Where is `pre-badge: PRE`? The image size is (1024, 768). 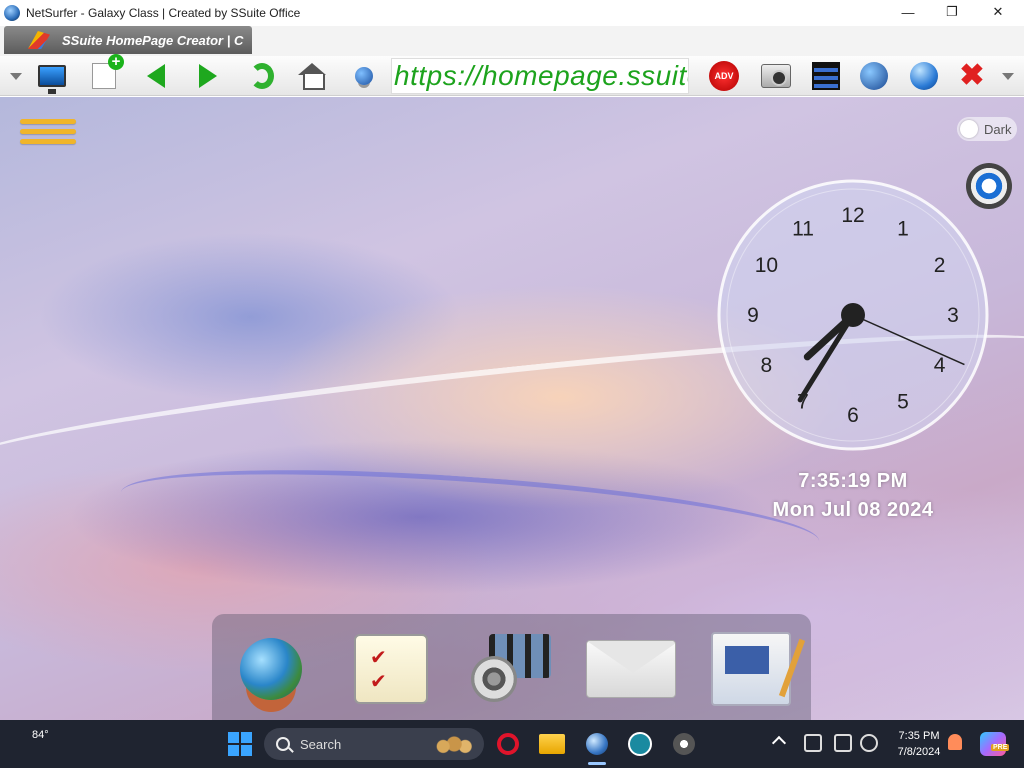 pre-badge: PRE is located at coordinates (1000, 747).